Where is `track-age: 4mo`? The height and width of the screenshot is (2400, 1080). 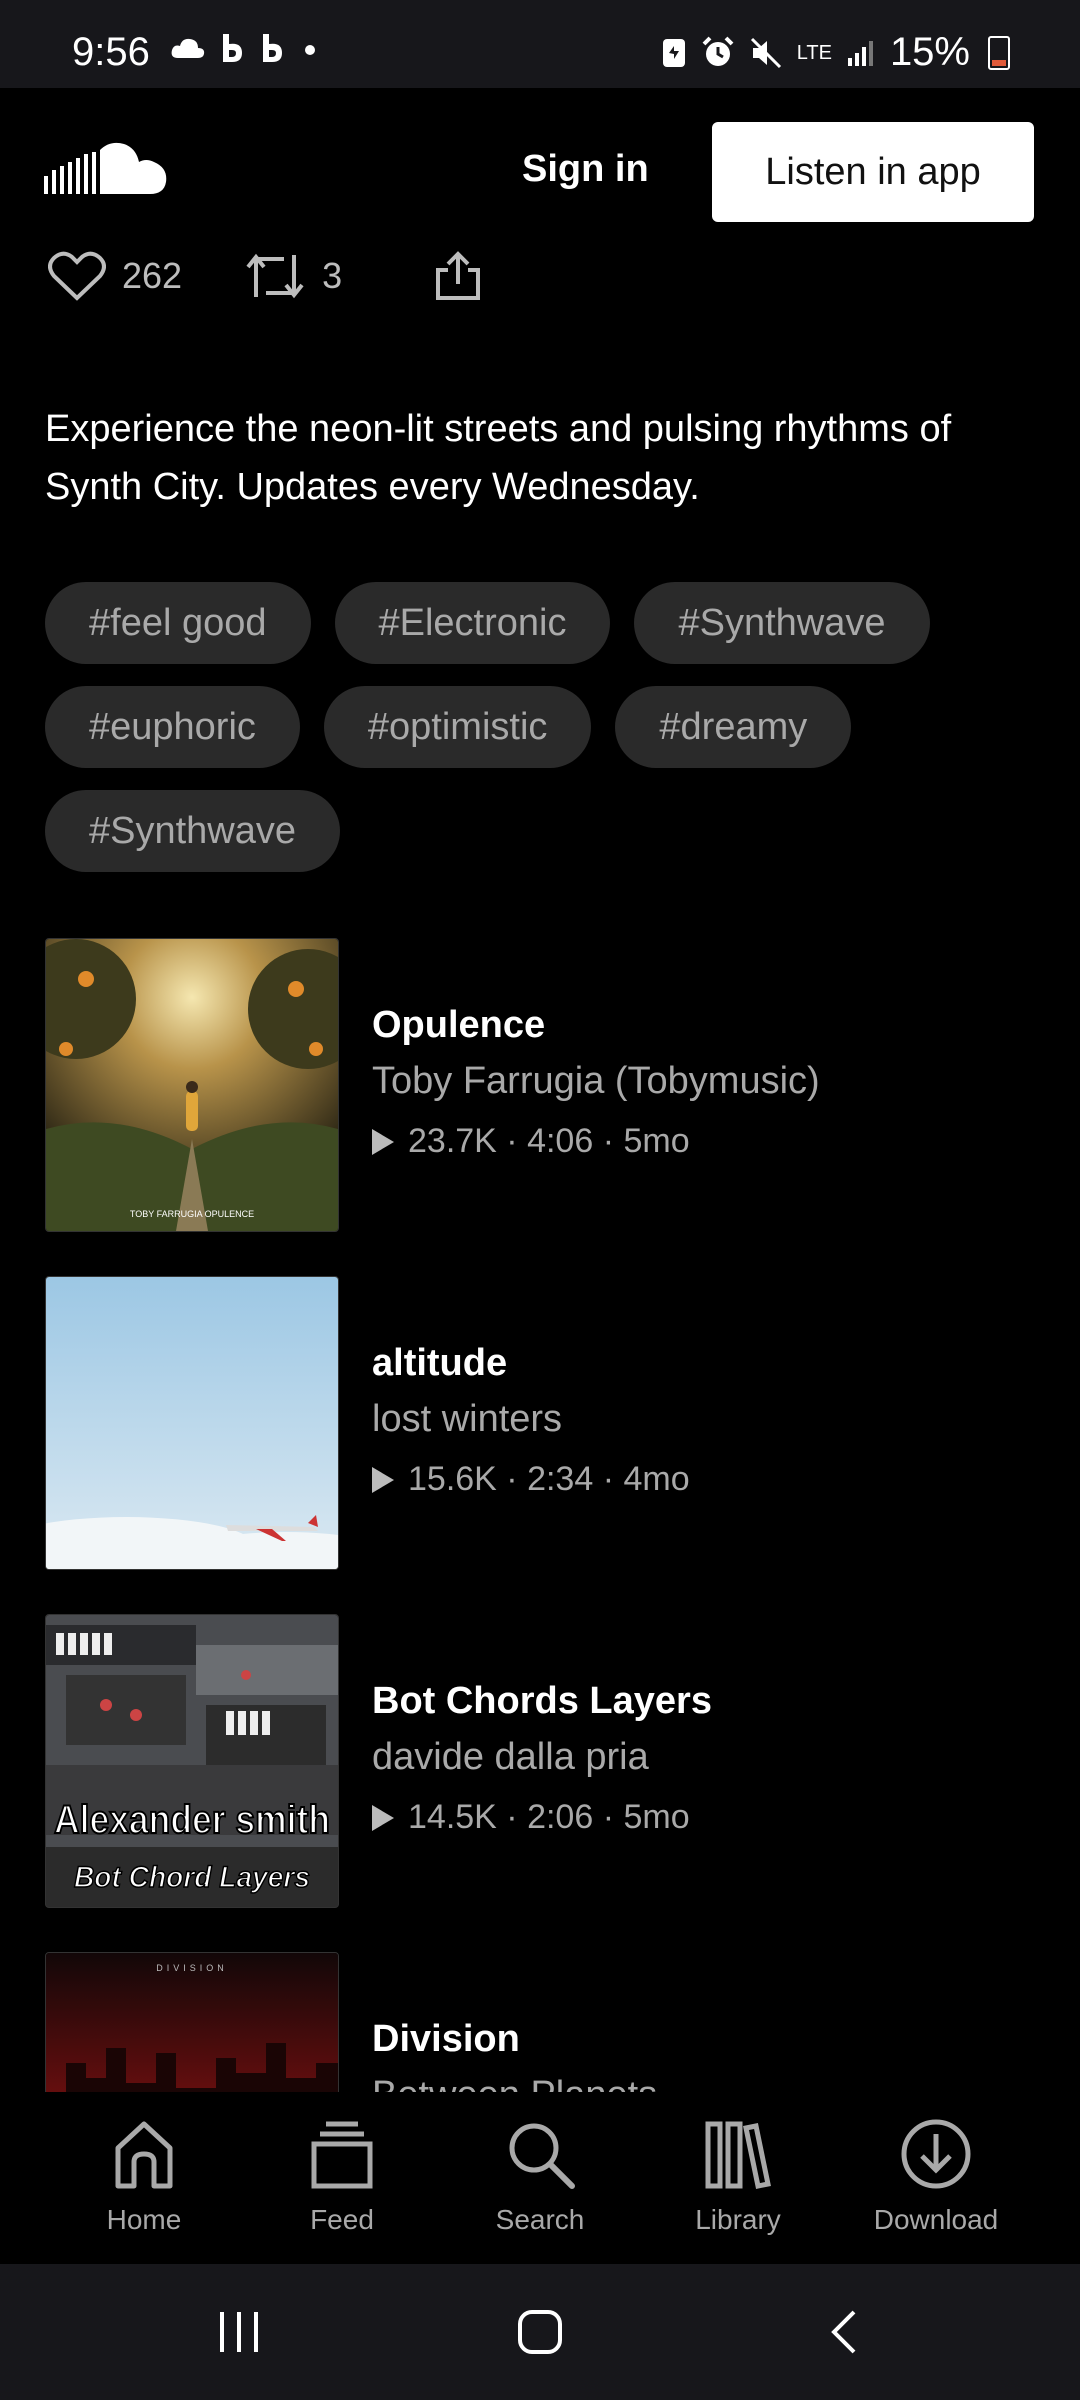
track-age: 4mo is located at coordinates (656, 1479).